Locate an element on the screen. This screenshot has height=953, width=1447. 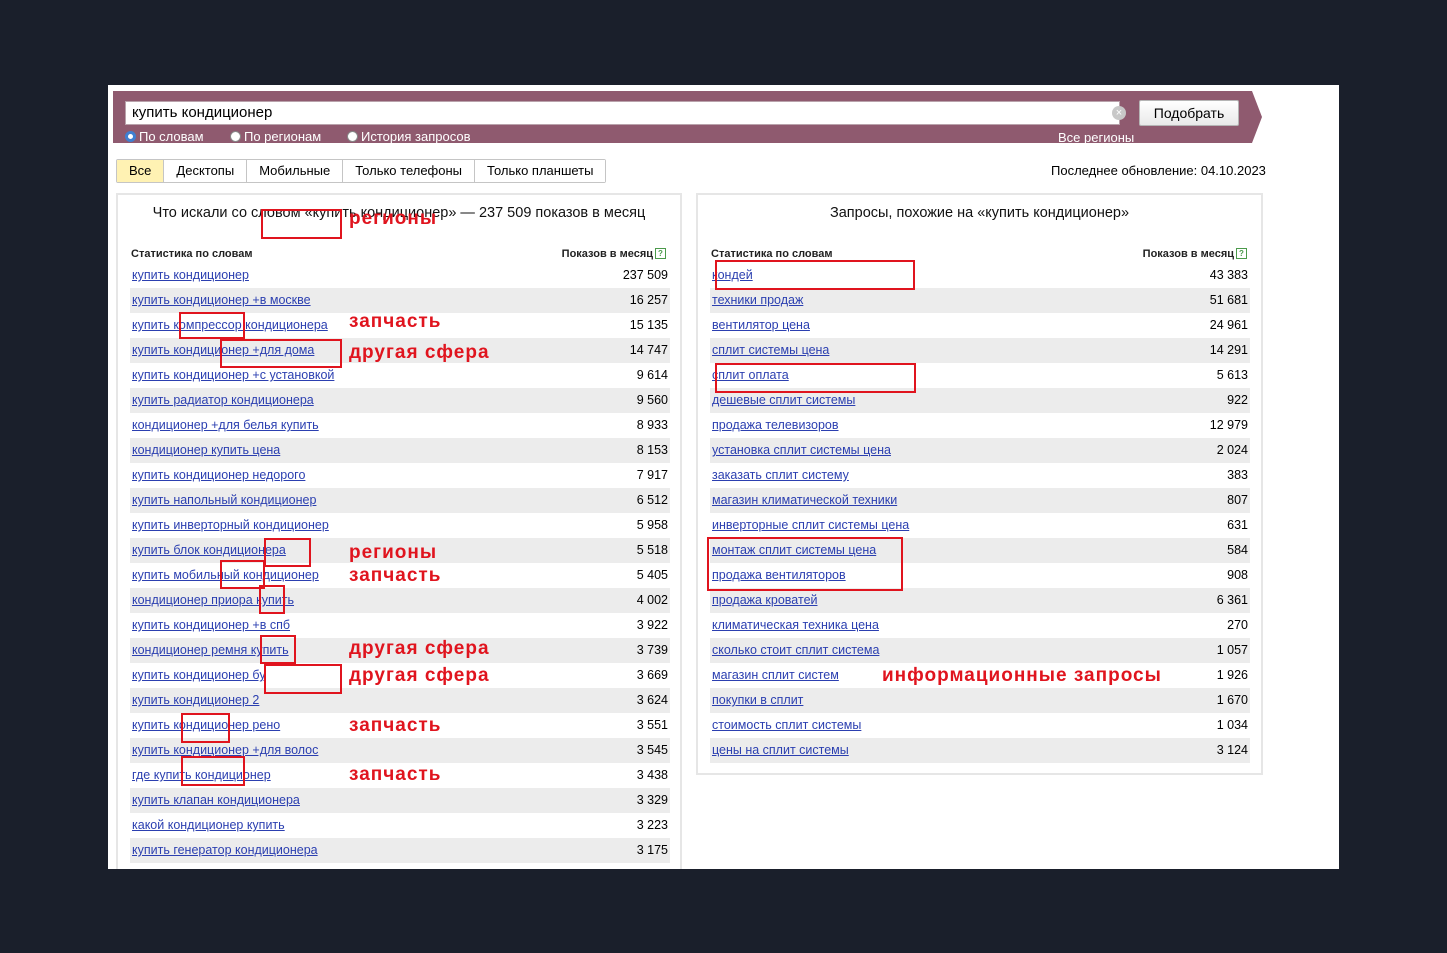
tab-desktop: Десктопы is located at coordinates (205, 171).